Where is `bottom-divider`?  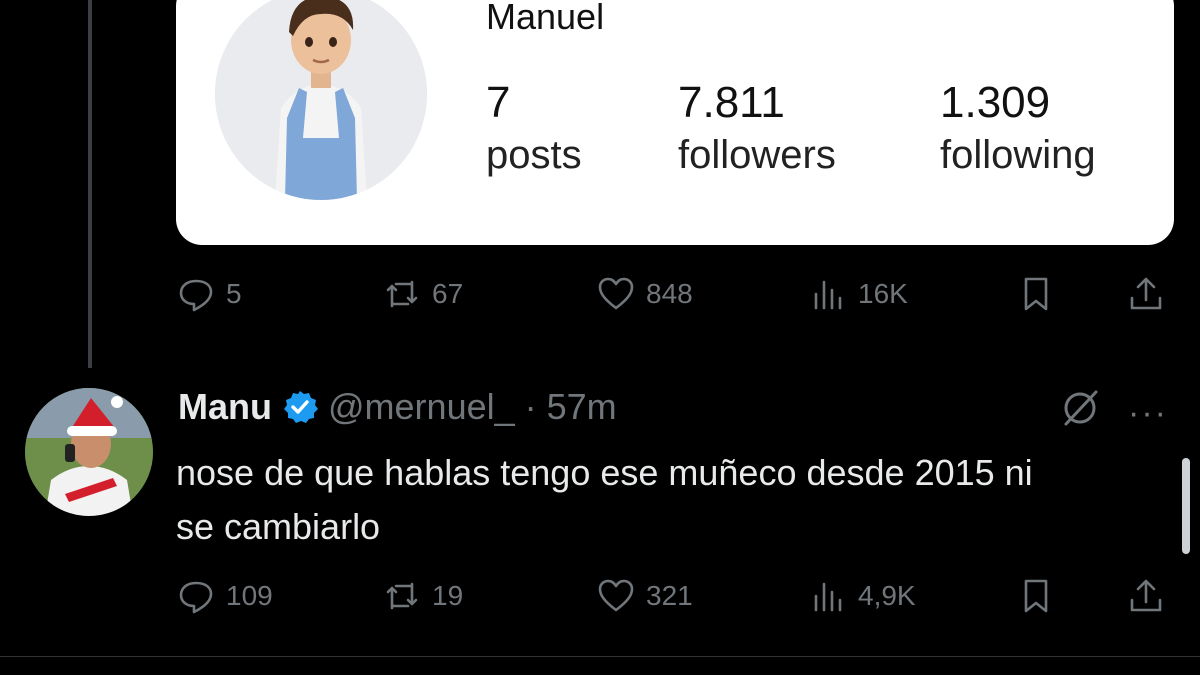 bottom-divider is located at coordinates (600, 656).